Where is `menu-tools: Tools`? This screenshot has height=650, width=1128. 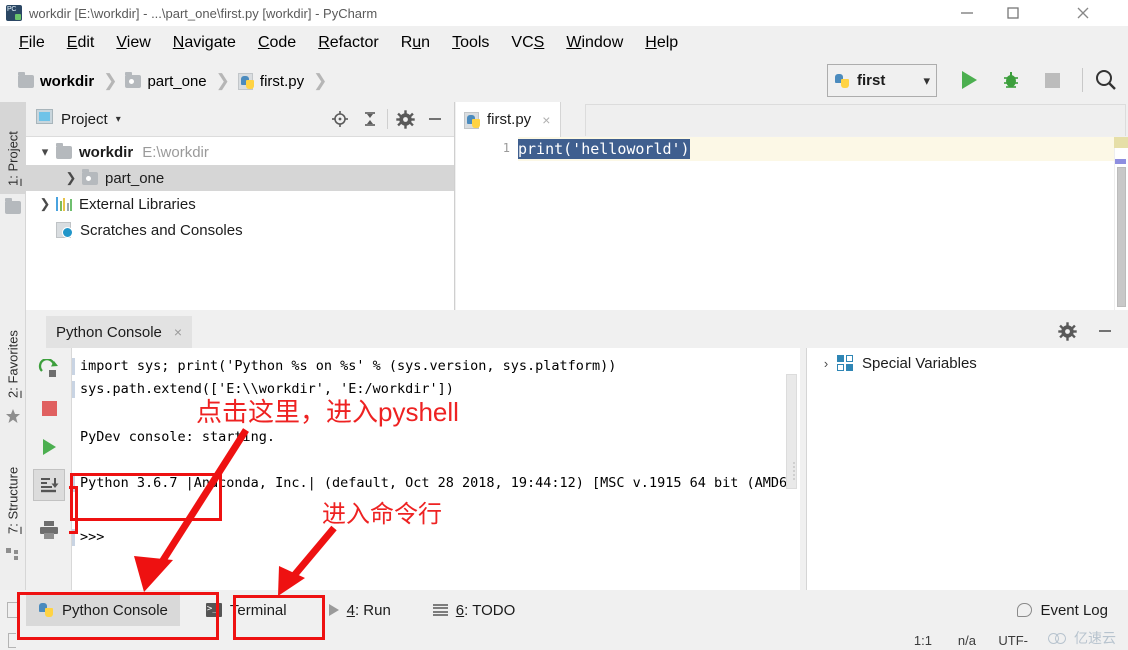
menu-tools: Tools is located at coordinates (470, 43).